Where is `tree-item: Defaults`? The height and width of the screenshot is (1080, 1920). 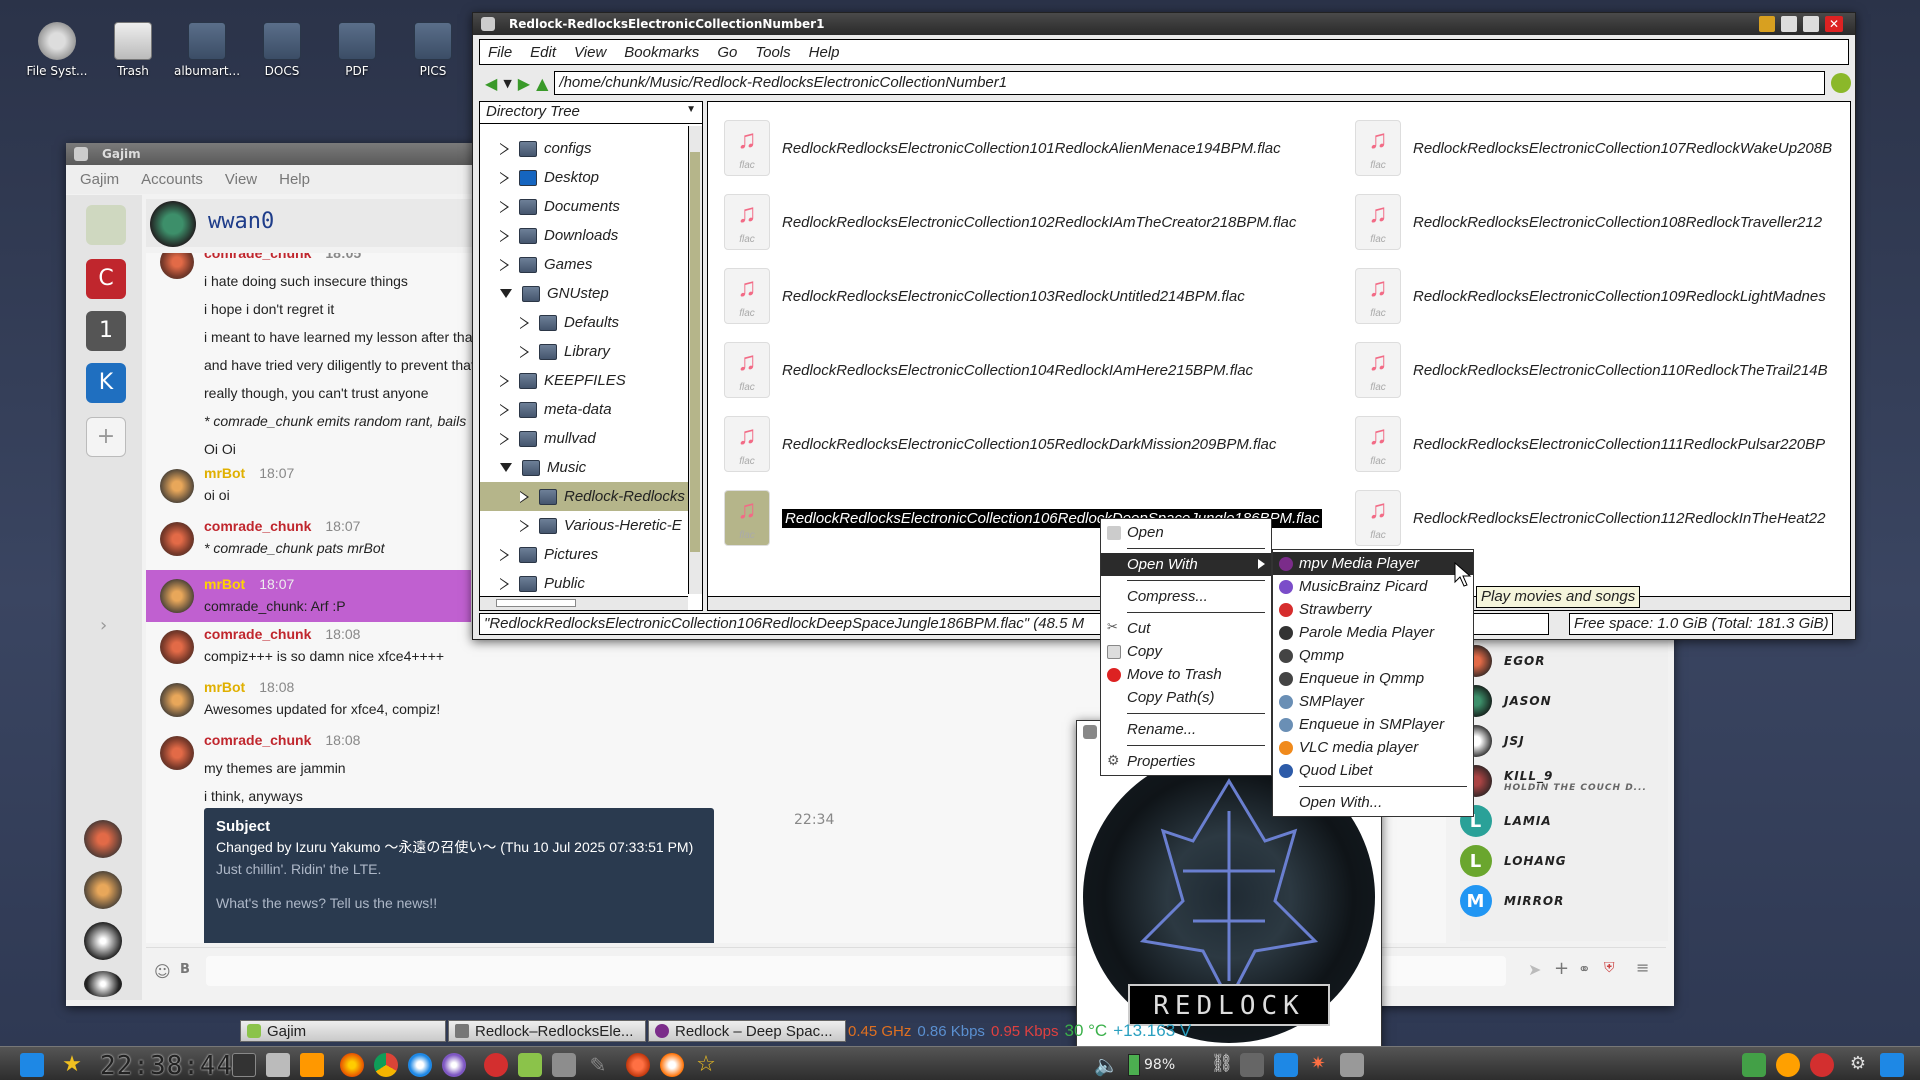 tree-item: Defaults is located at coordinates (584, 322).